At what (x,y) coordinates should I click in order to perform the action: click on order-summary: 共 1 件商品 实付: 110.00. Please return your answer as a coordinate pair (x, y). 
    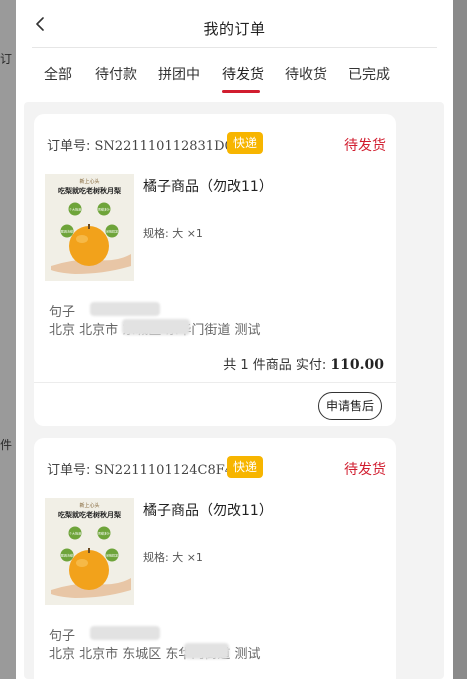
    Looking at the image, I should click on (303, 363).